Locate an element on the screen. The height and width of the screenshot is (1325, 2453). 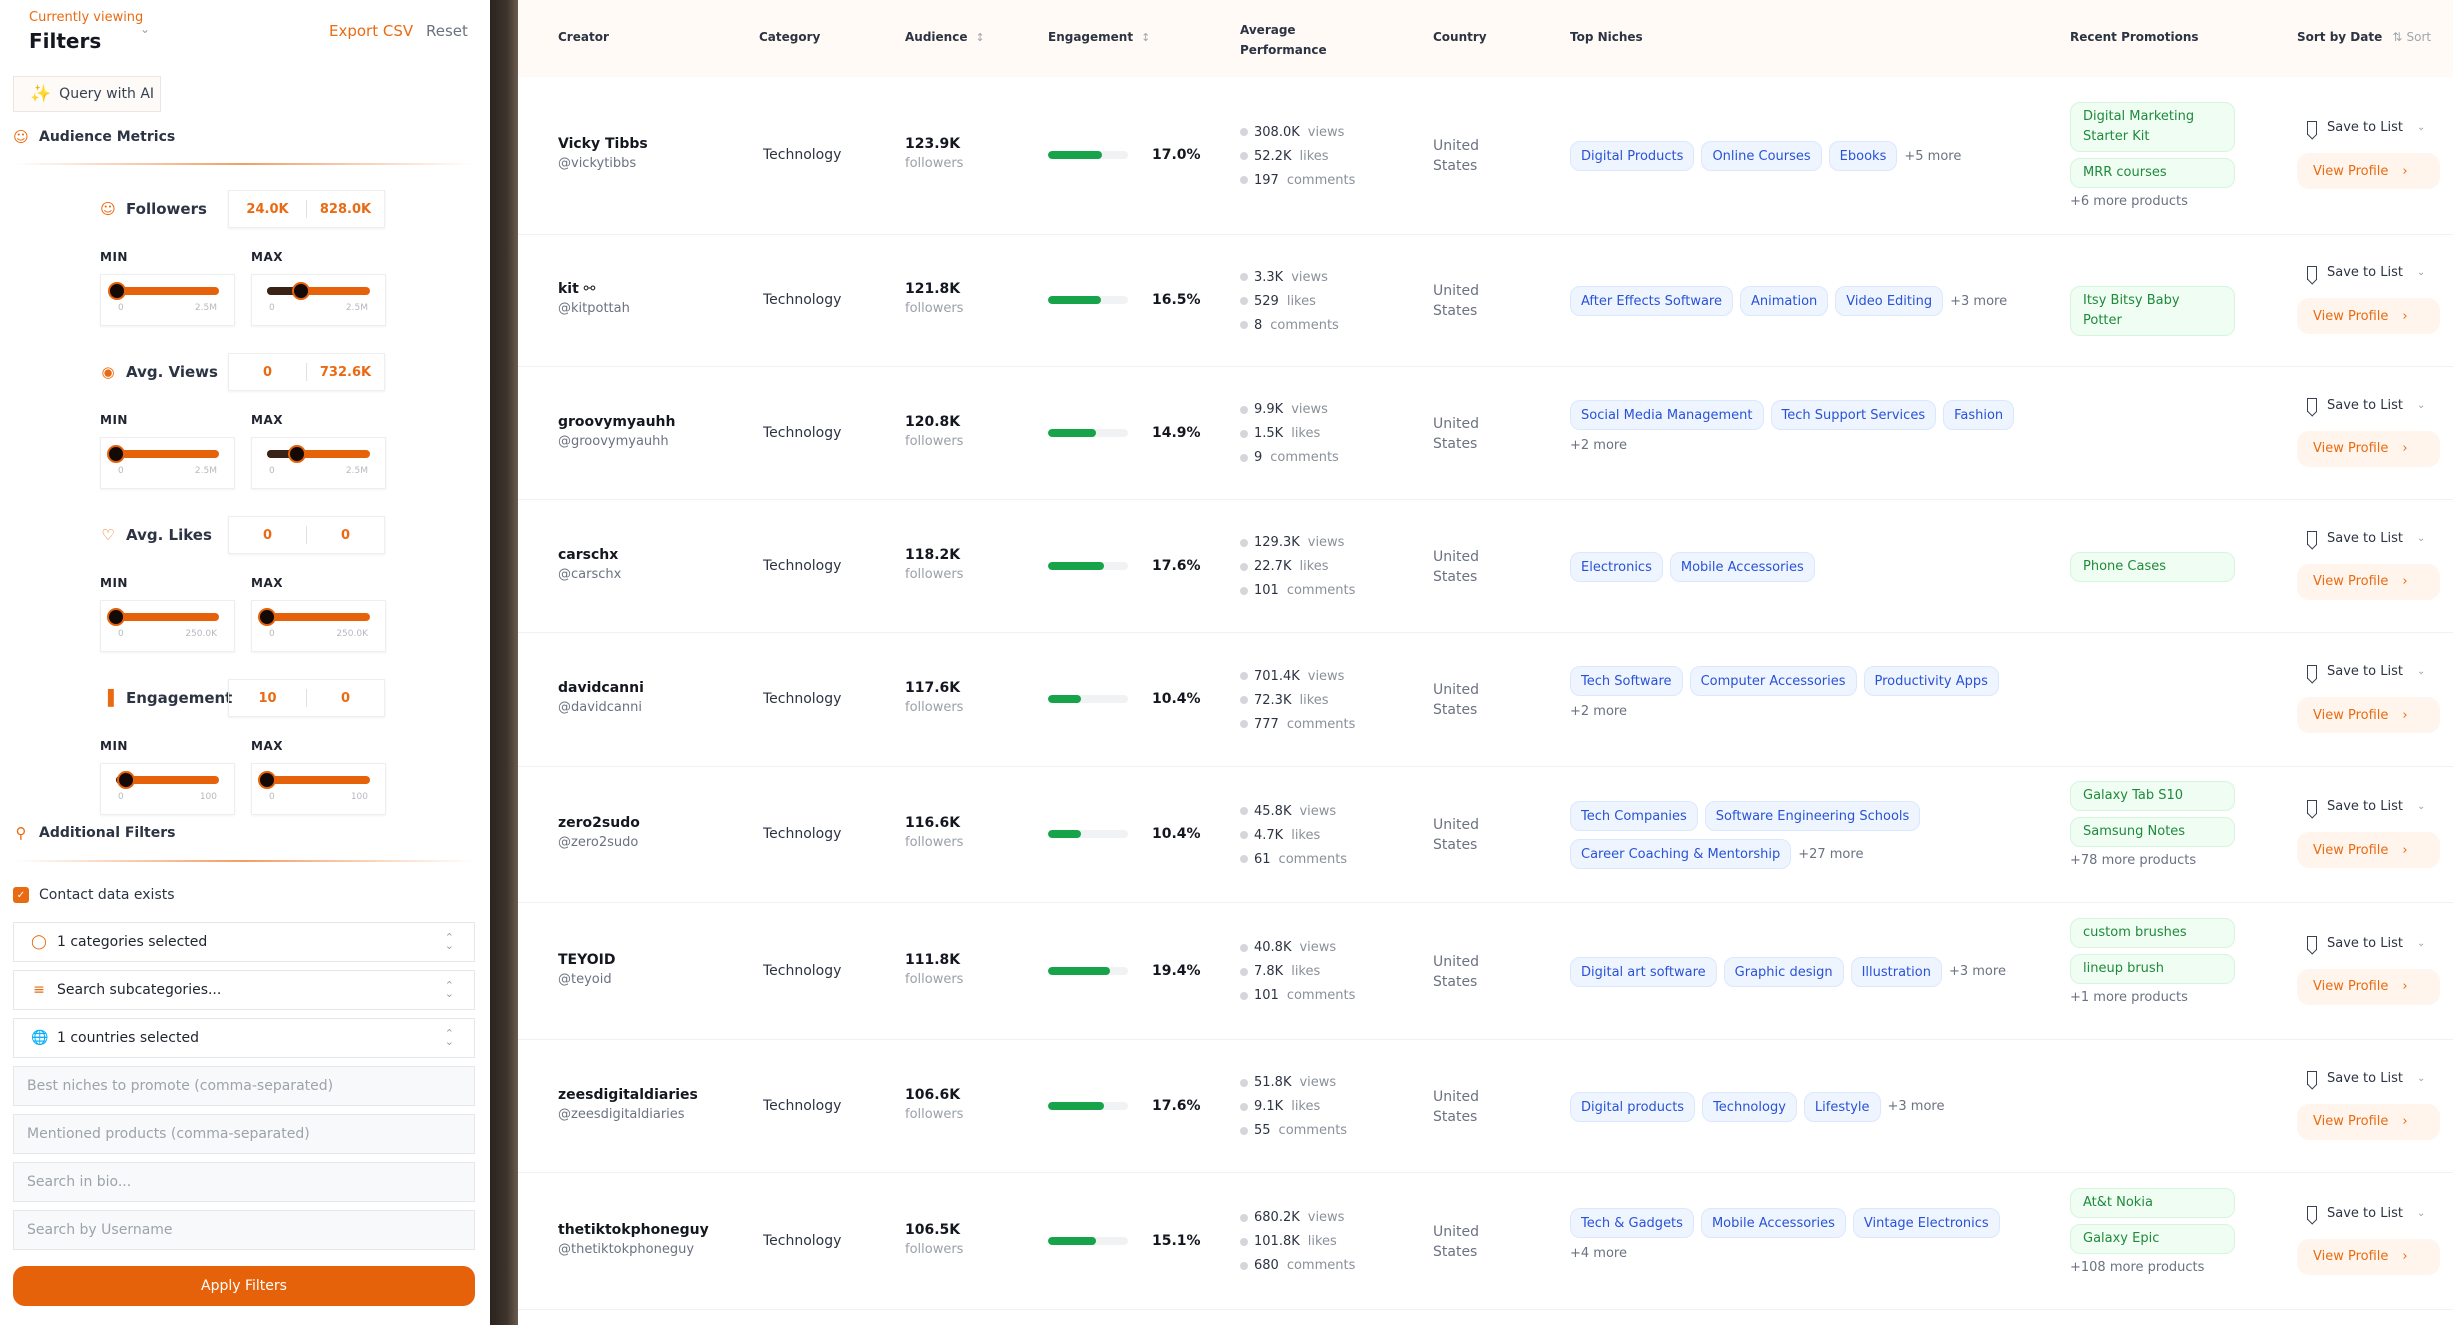
creator-cell: davidcanni @davidcanni is located at coordinates (601, 697).